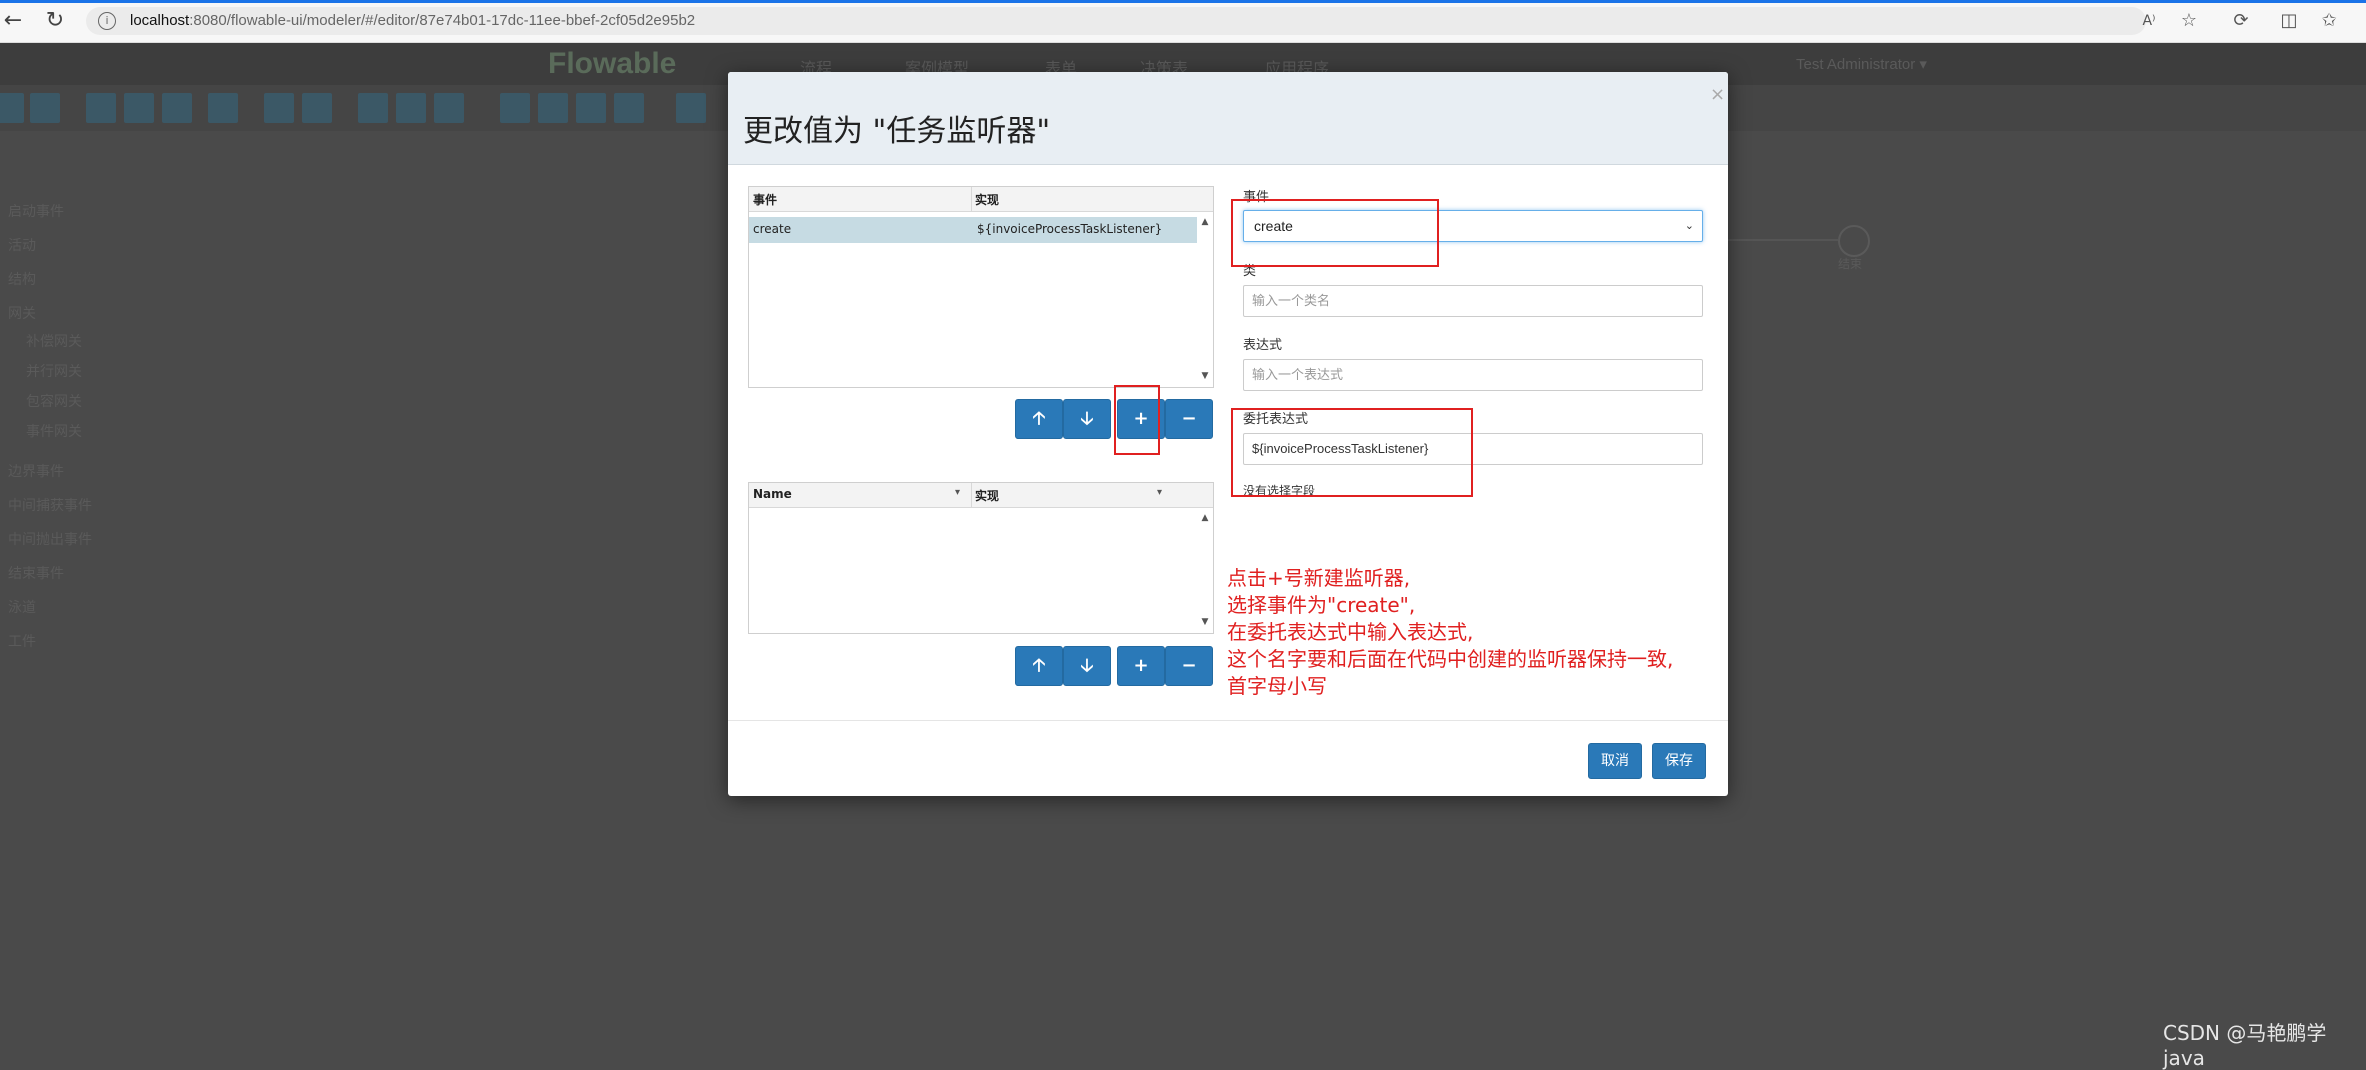 The image size is (2366, 1070). Describe the element at coordinates (1689, 225) in the screenshot. I see `chevron-down-icon: ⌄` at that location.